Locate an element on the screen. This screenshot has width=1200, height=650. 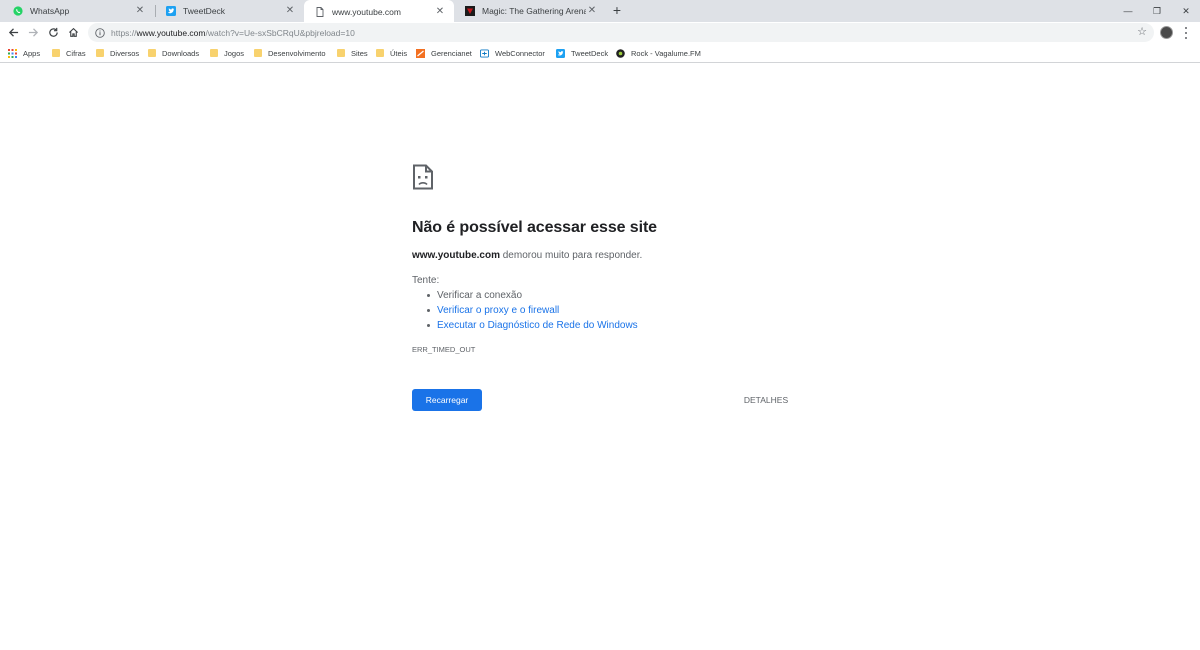
bookmark-label: Jogos is located at coordinates (234, 53).